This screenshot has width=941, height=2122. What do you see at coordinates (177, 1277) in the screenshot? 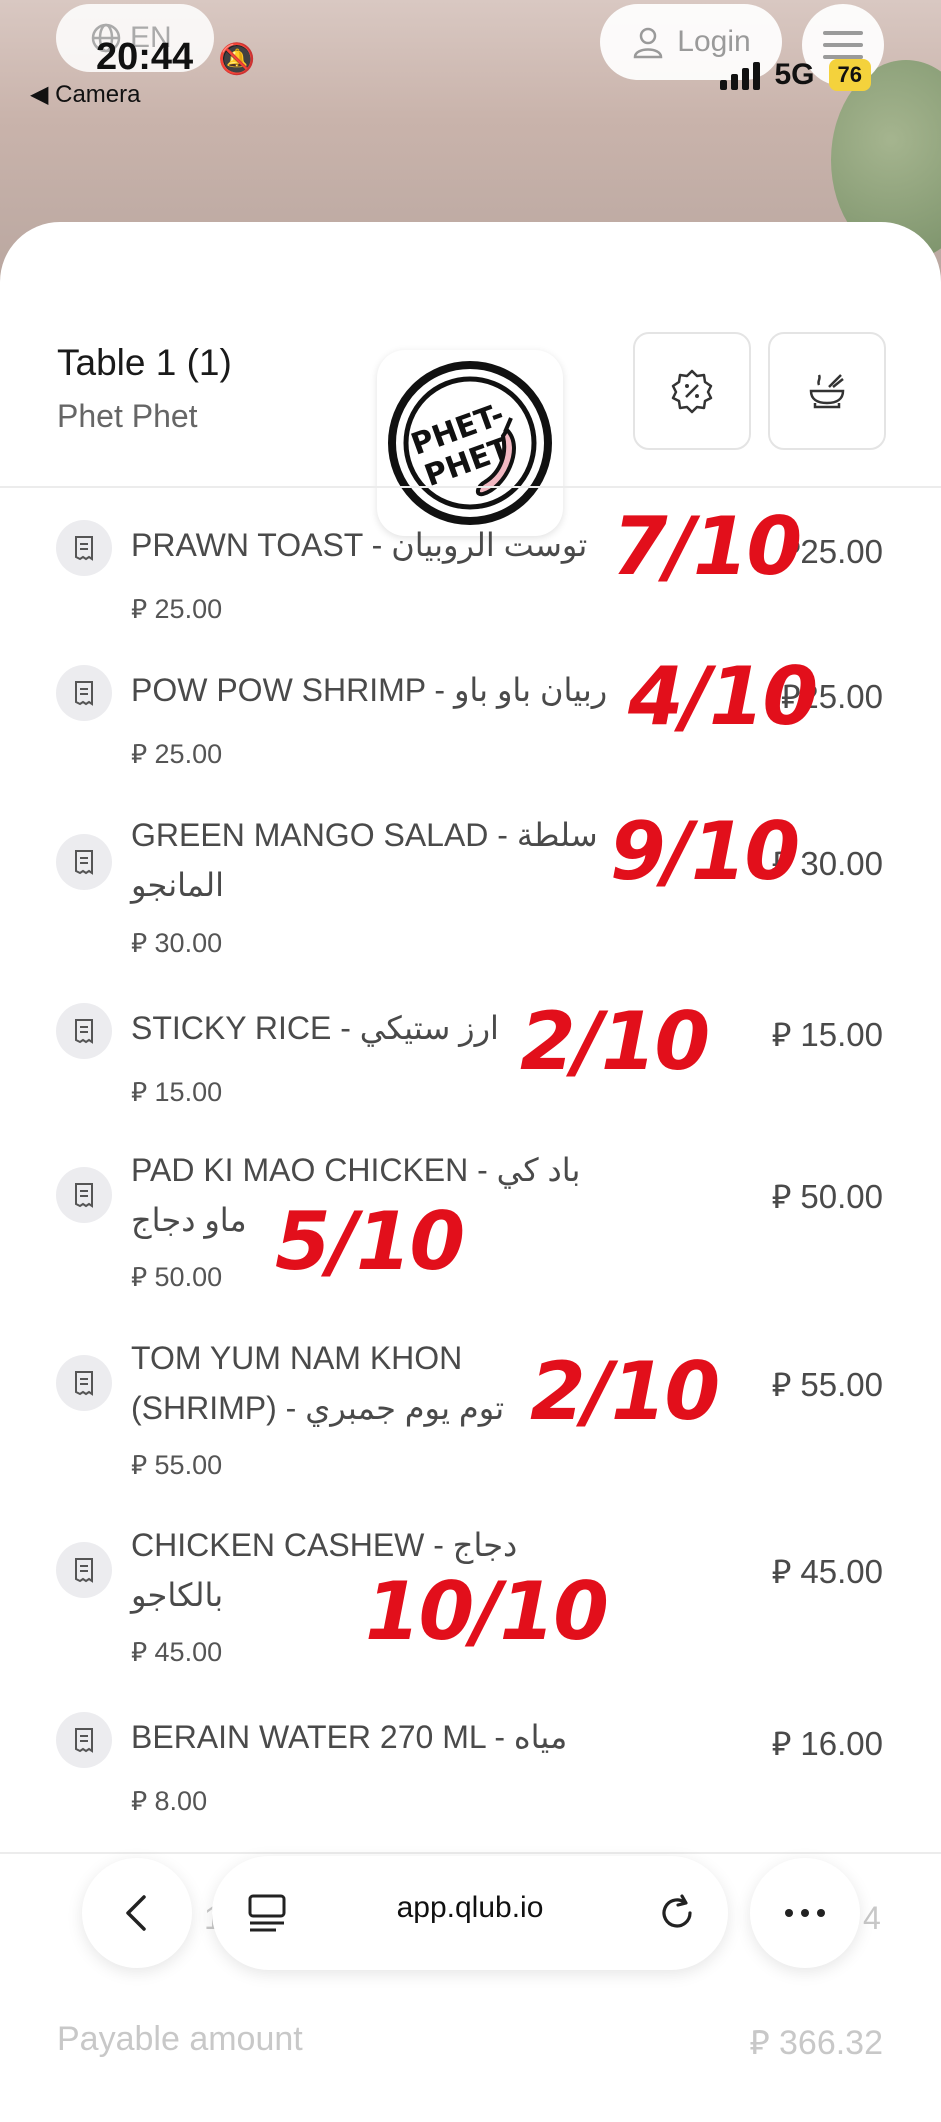
I see `item-unit-price: ⃁ 50.00` at bounding box center [177, 1277].